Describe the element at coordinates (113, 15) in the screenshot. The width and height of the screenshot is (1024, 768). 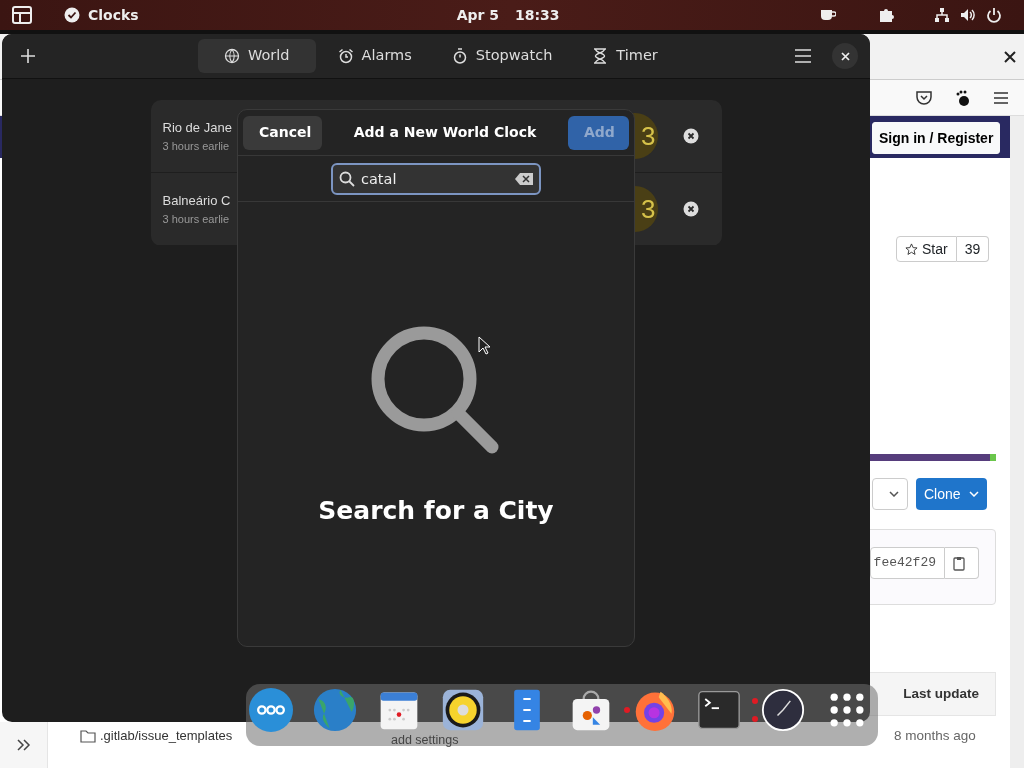
I see `app-name: Clocks` at that location.